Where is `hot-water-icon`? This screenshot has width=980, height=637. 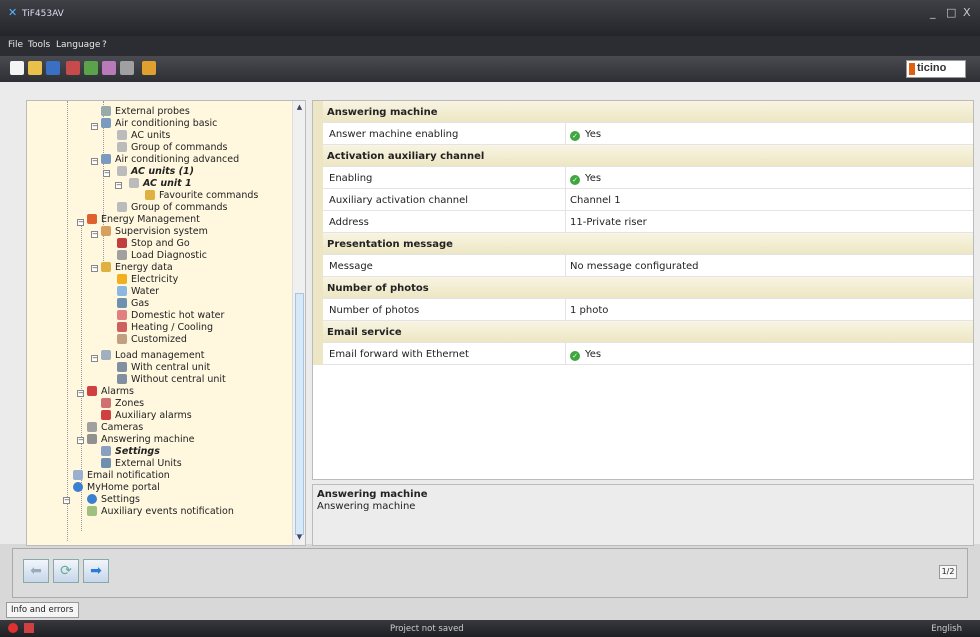 hot-water-icon is located at coordinates (122, 315).